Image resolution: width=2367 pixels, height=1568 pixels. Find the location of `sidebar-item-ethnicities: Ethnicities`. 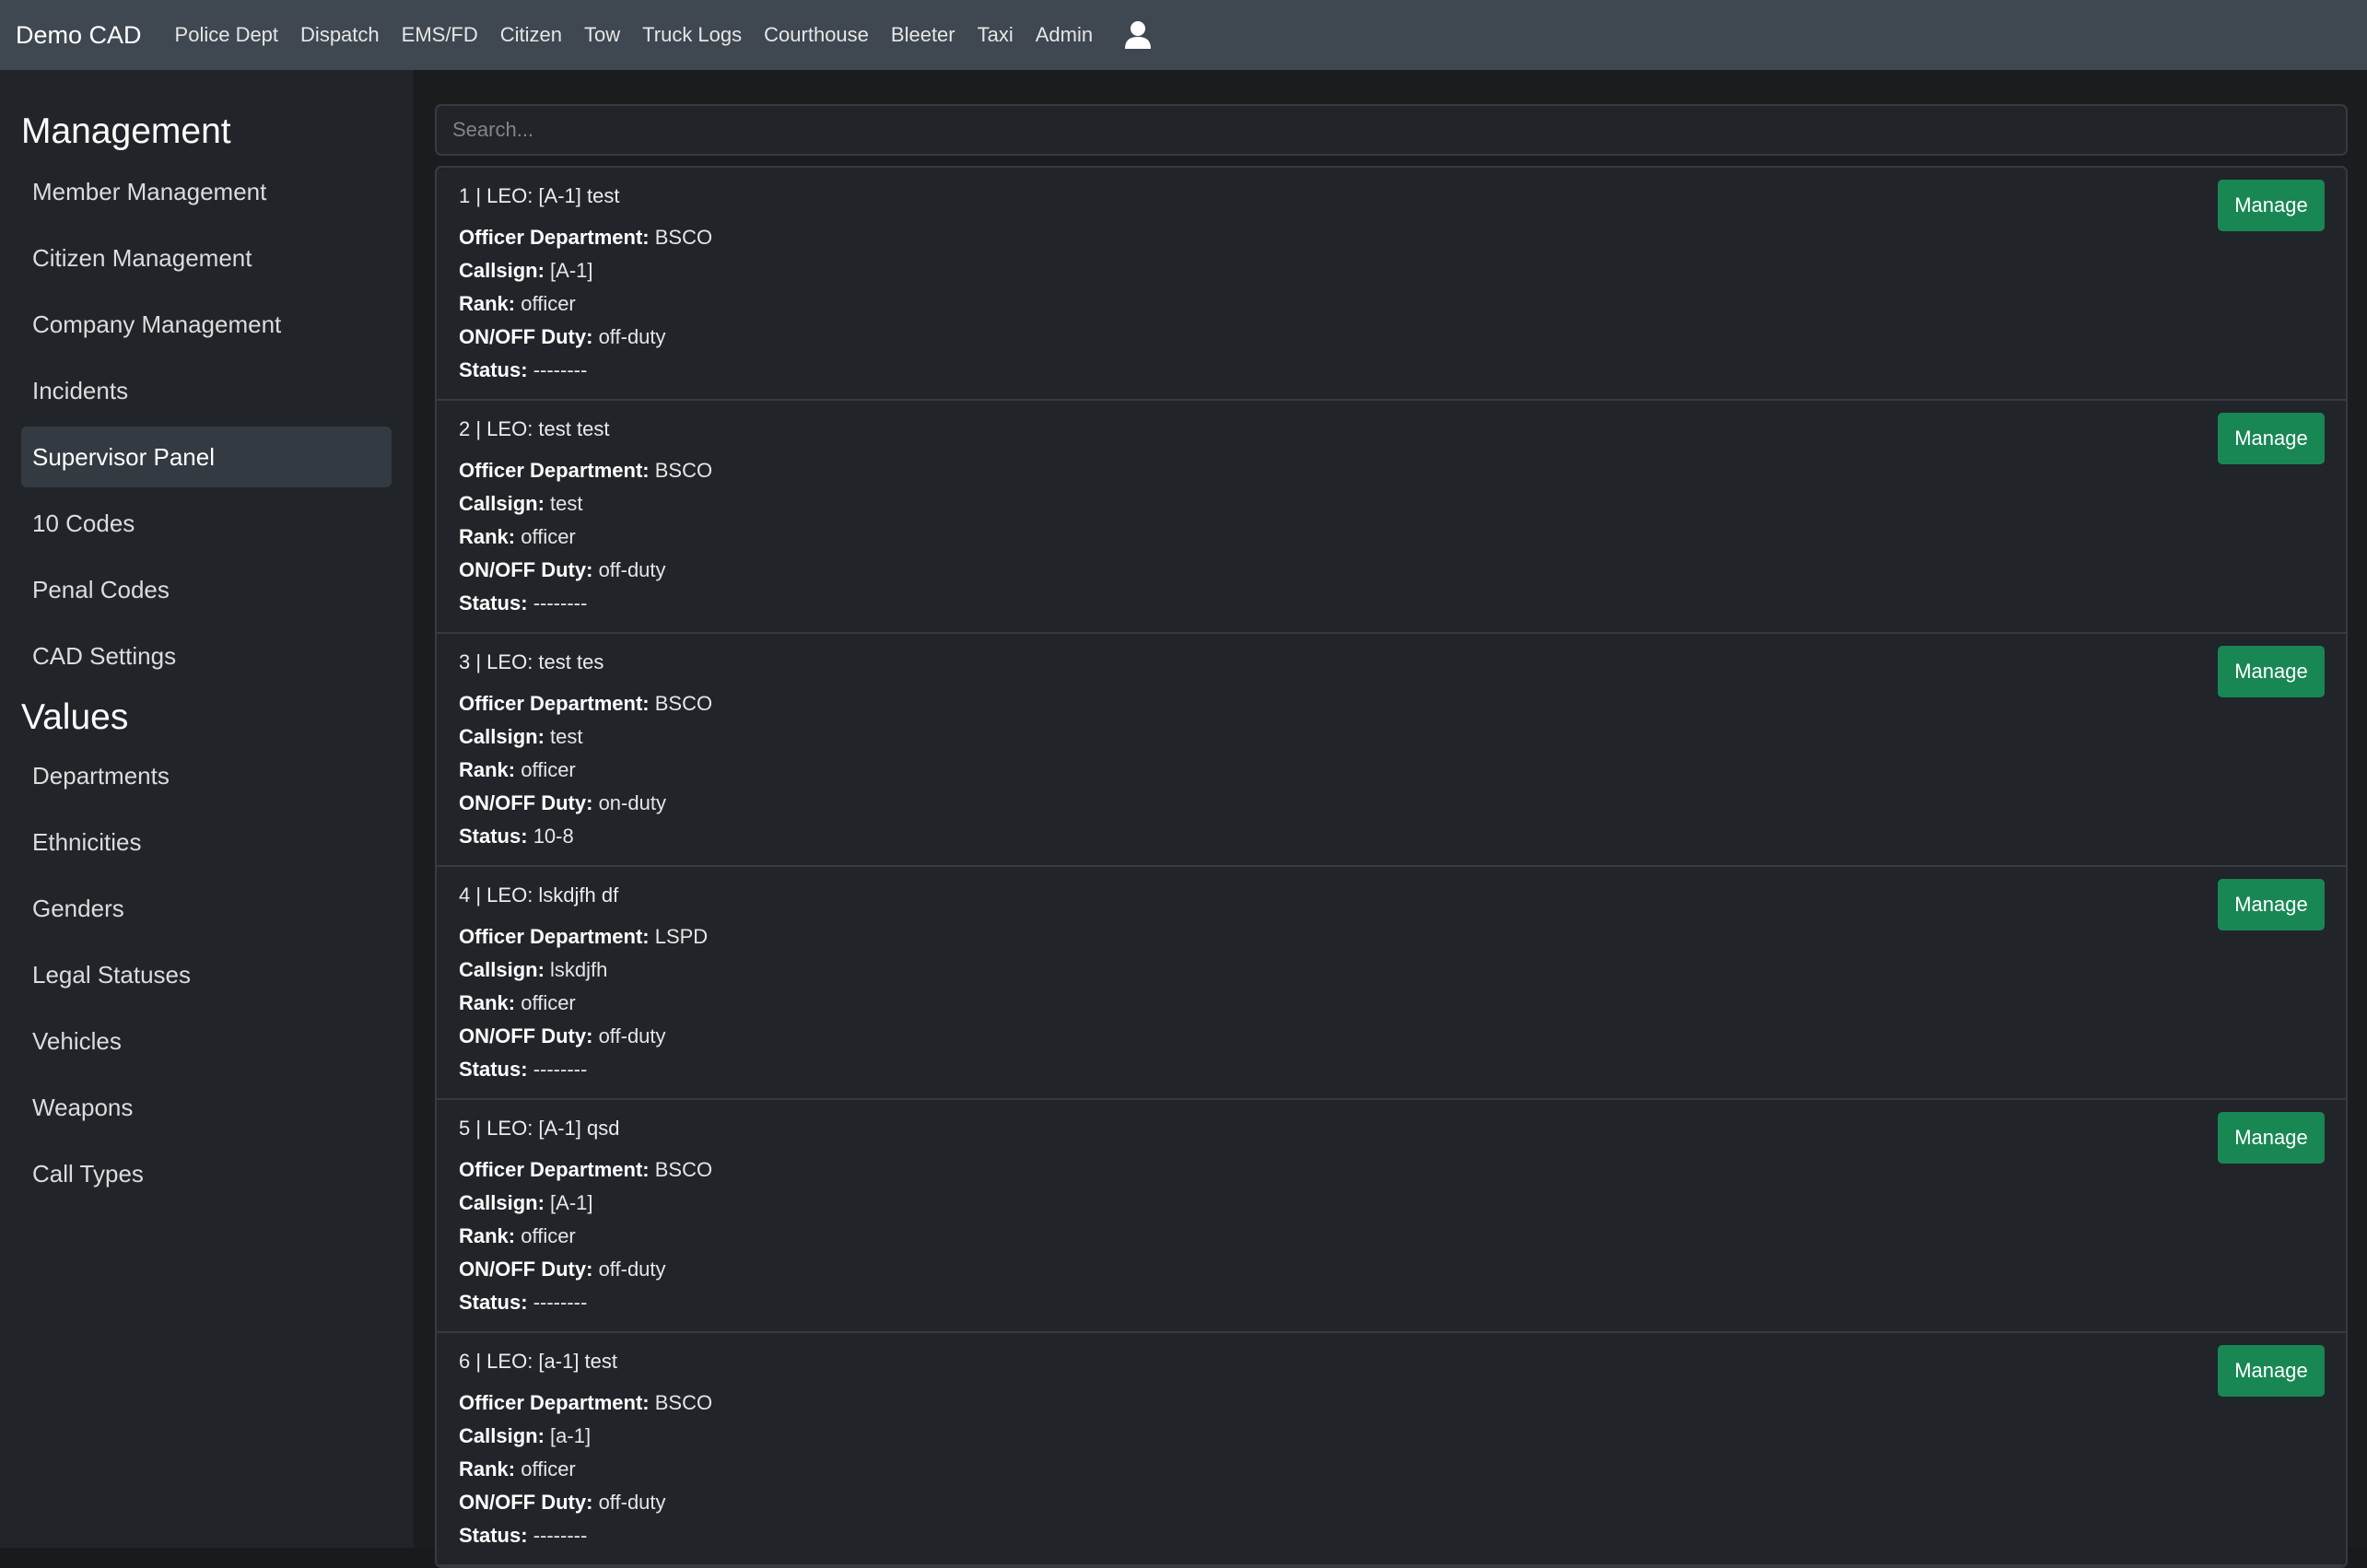

sidebar-item-ethnicities: Ethnicities is located at coordinates (206, 842).